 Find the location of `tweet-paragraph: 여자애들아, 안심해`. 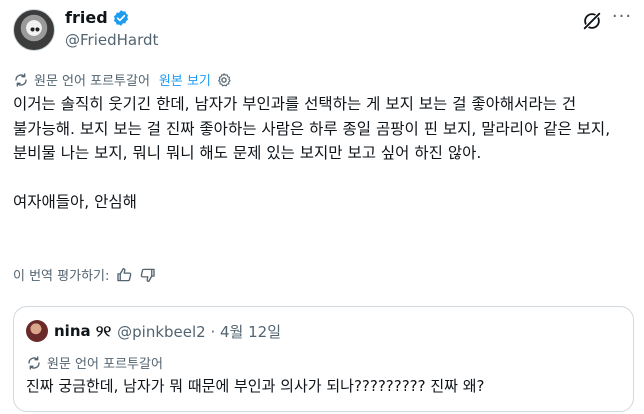

tweet-paragraph: 여자애들아, 안심해 is located at coordinates (75, 202).